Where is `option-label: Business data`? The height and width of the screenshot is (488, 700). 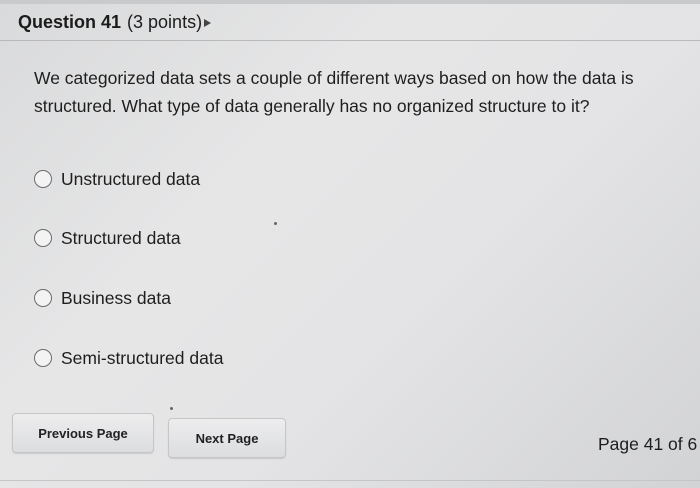 option-label: Business data is located at coordinates (116, 297).